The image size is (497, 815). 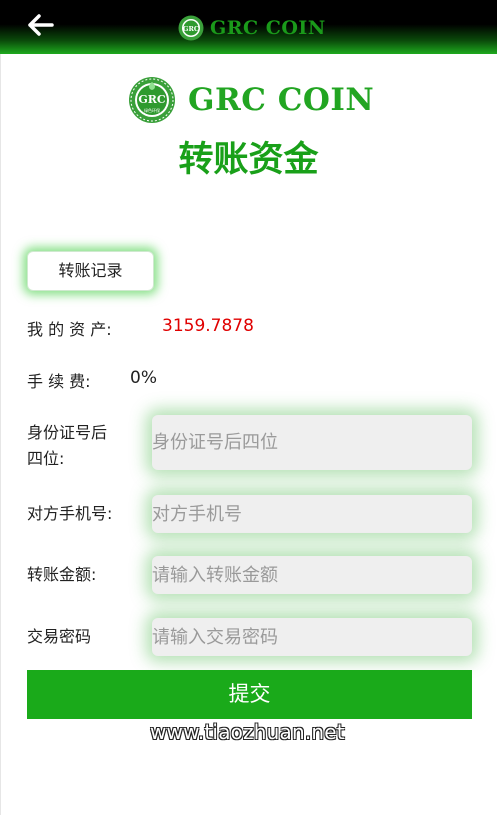 I want to click on id-last4-label-line2: 四位:, so click(x=46, y=458).